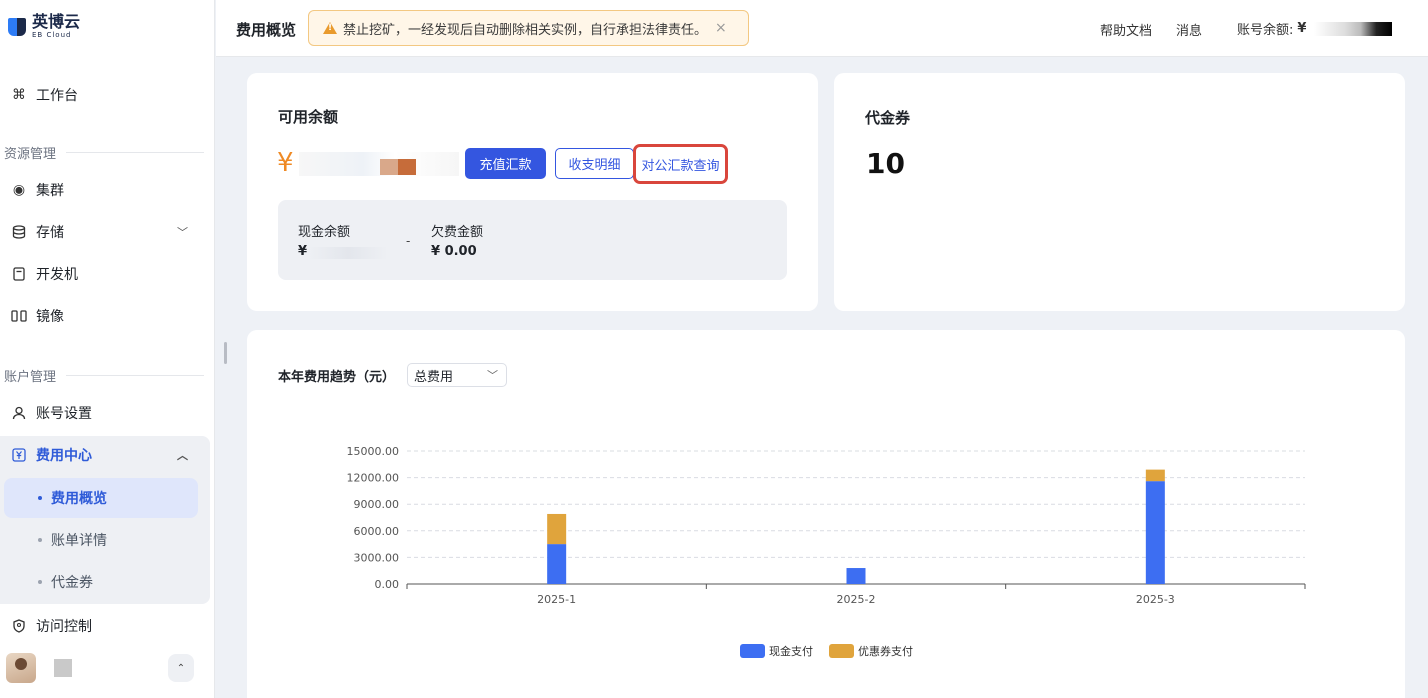  Describe the element at coordinates (19, 190) in the screenshot. I see `cluster-icon: ◉` at that location.